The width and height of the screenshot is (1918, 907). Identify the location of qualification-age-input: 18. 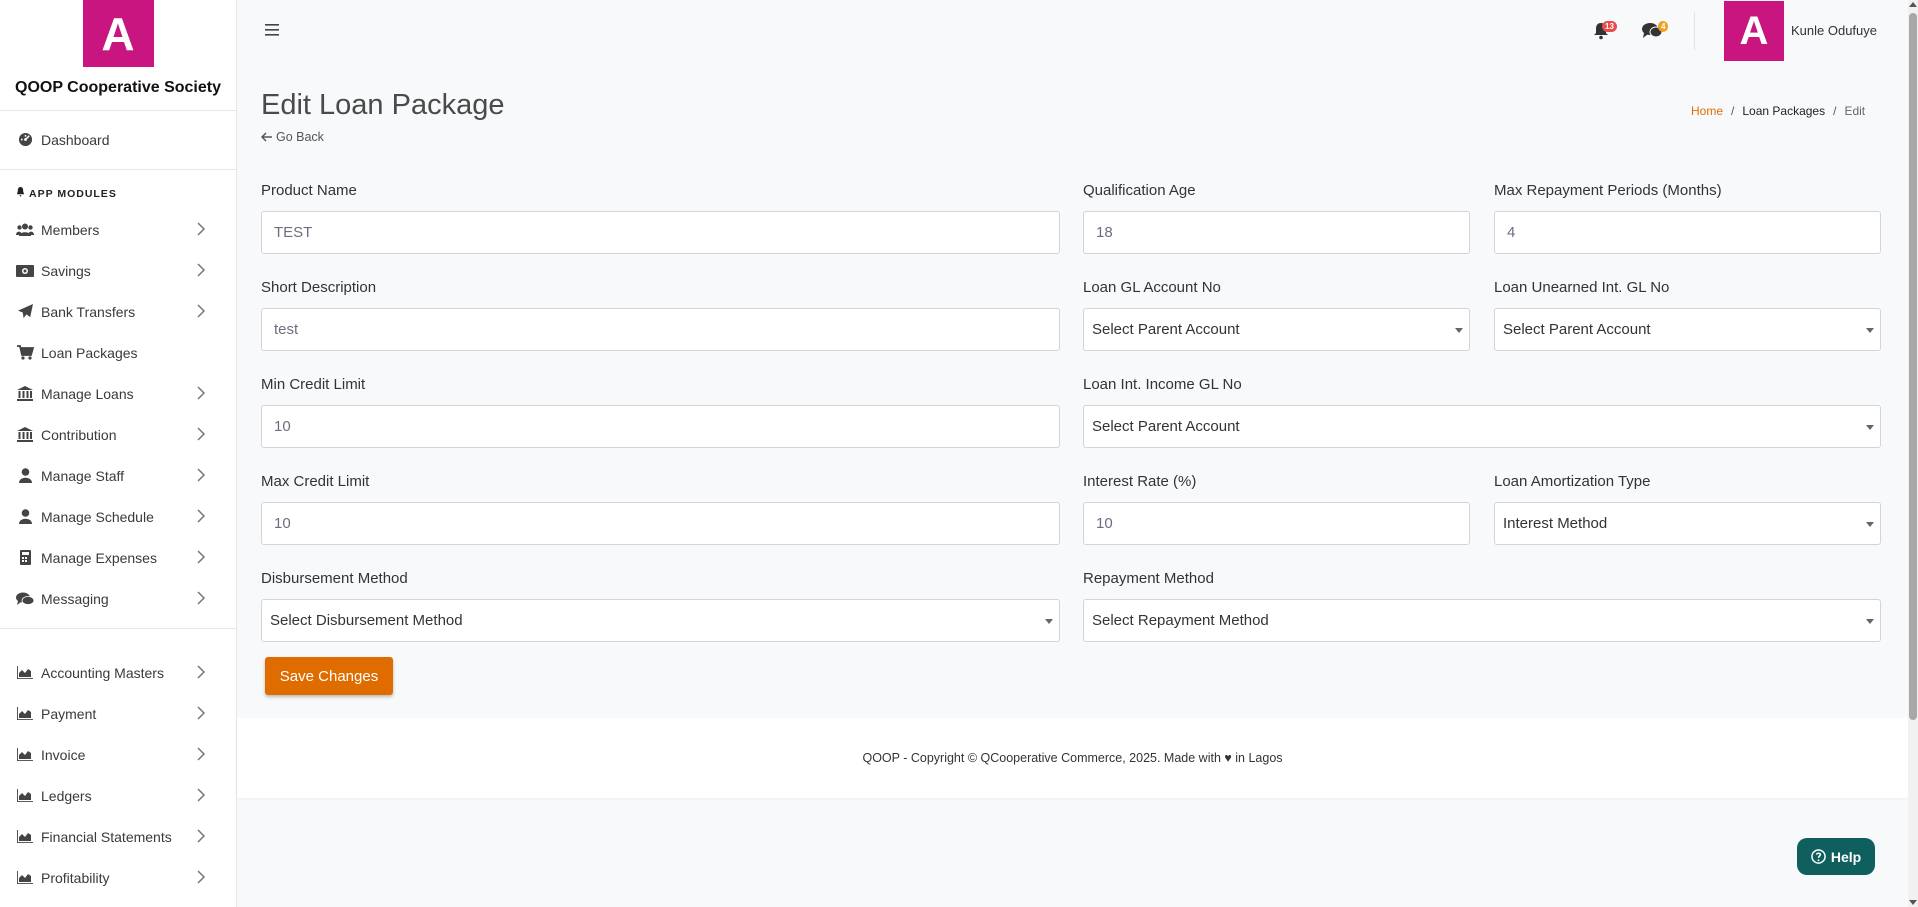
(1276, 232).